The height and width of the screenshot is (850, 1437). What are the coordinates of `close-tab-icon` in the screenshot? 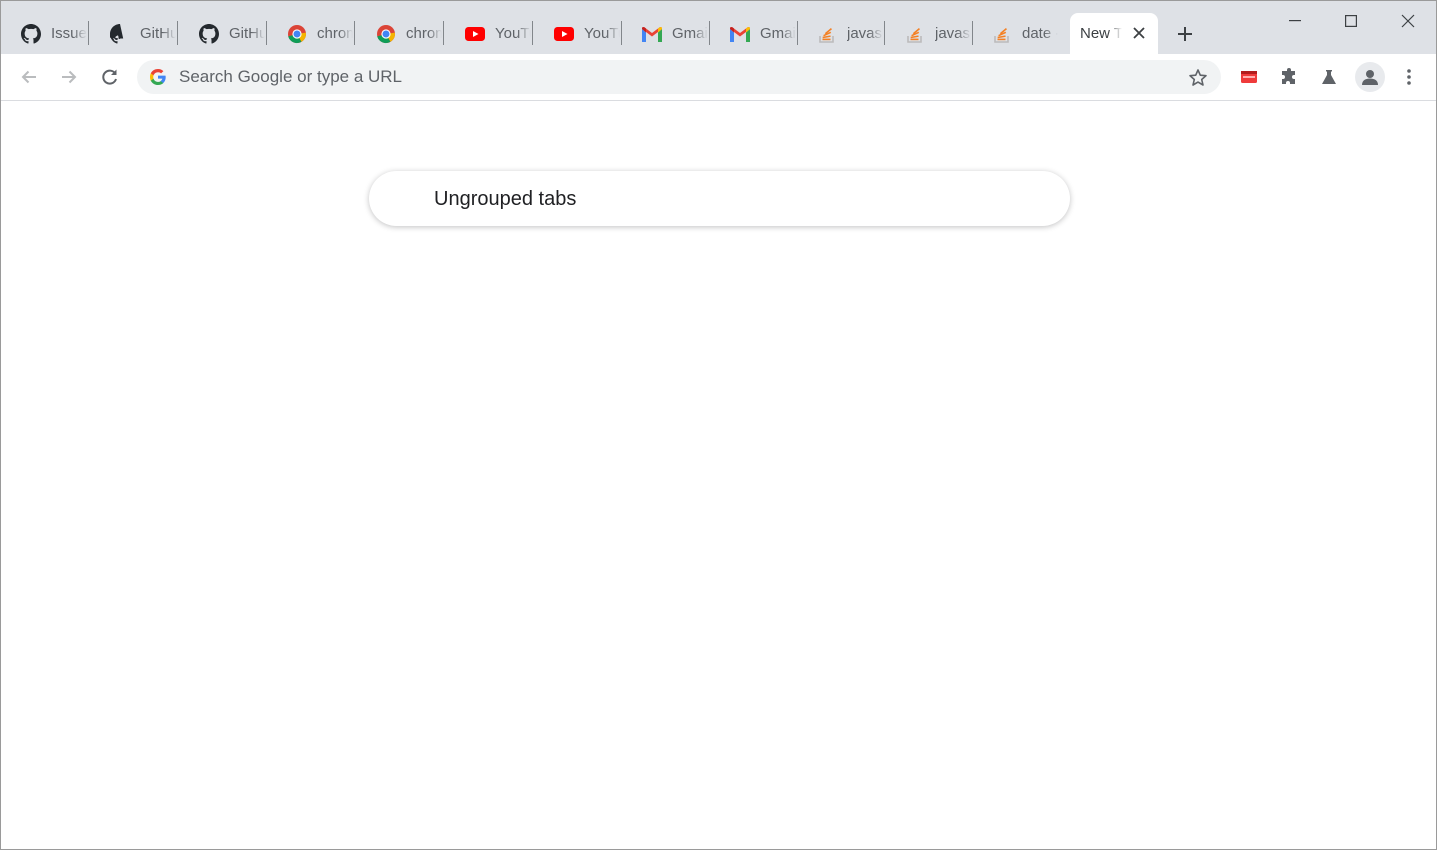 It's located at (1139, 33).